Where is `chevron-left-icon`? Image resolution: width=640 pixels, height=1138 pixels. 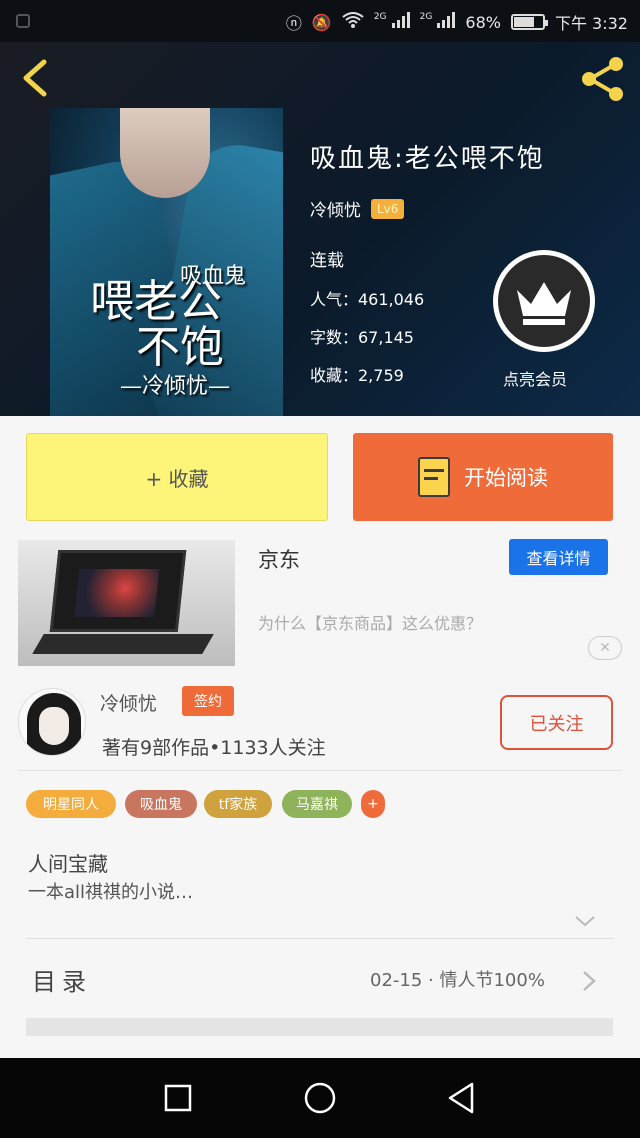
chevron-left-icon is located at coordinates (35, 78).